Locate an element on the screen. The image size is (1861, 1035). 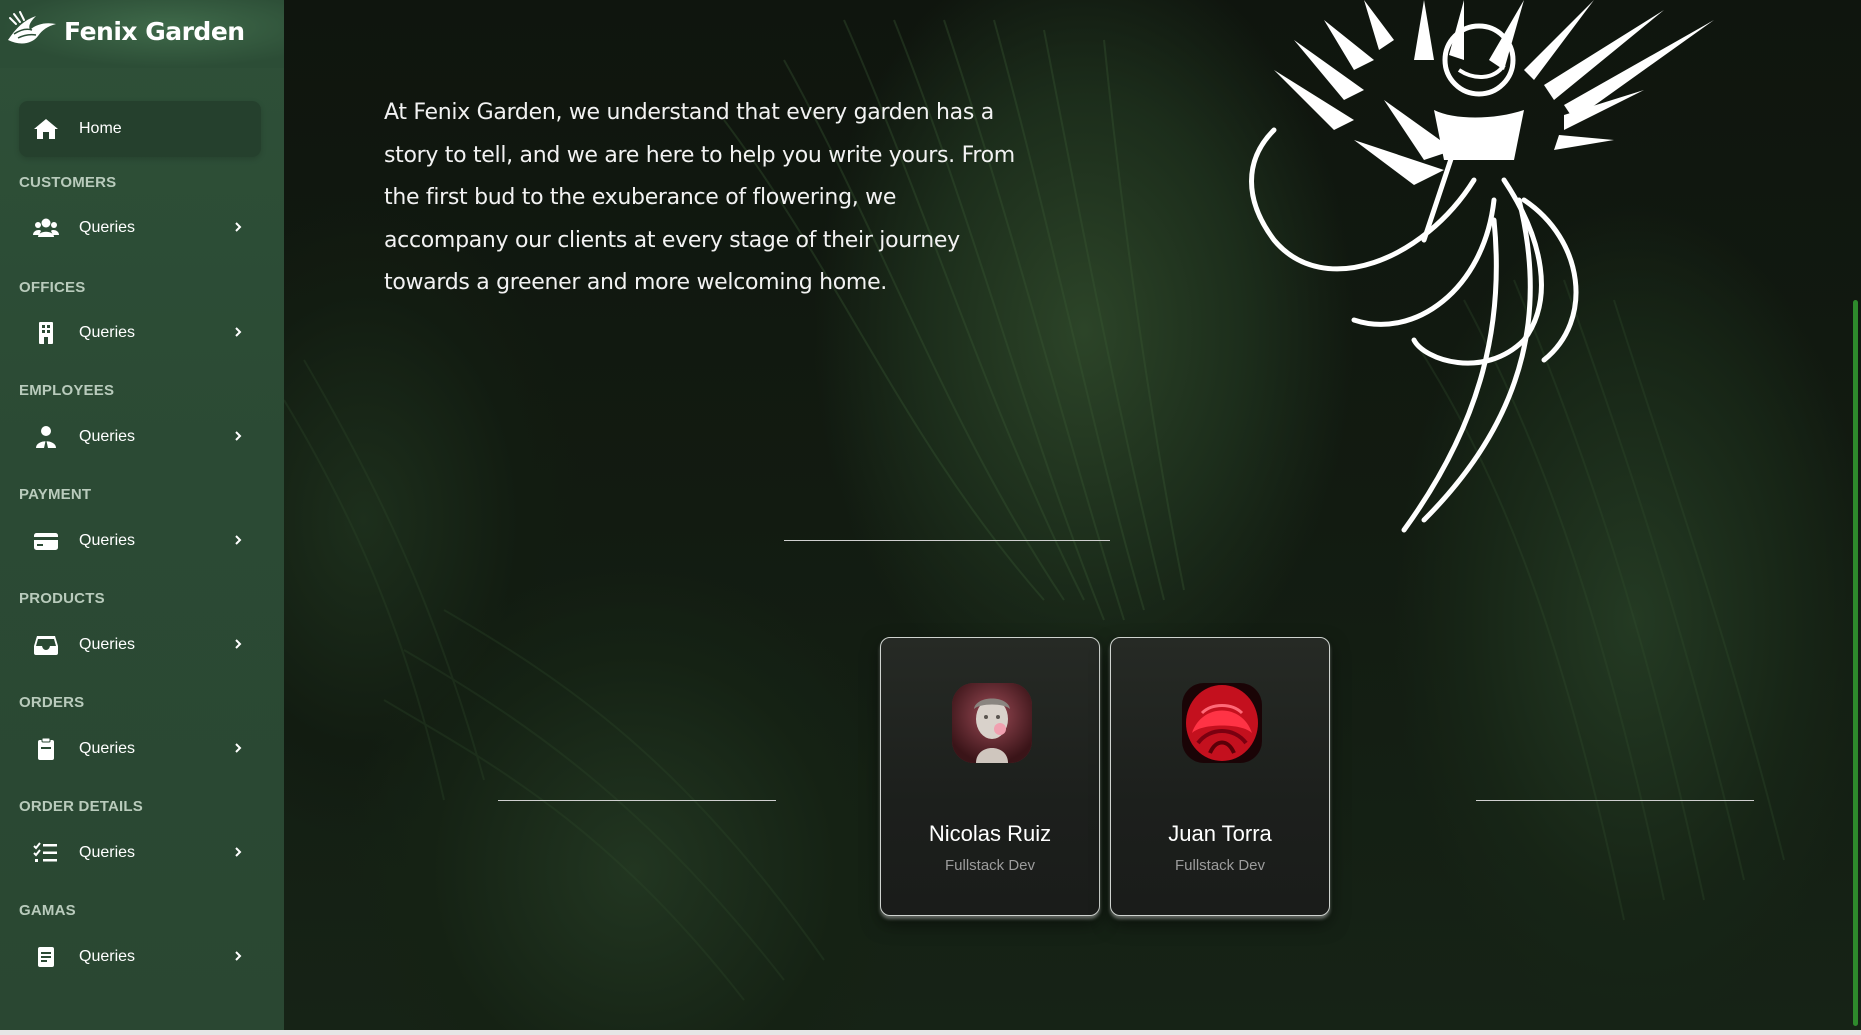
window-bottom-edge is located at coordinates (930, 1032).